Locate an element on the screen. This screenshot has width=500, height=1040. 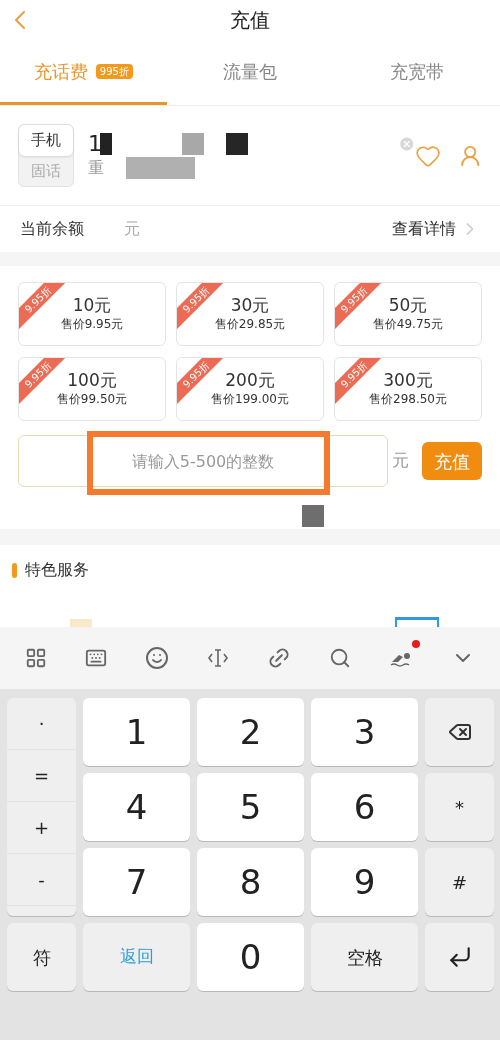
balance-label: 当前余额 is located at coordinates (52, 229).